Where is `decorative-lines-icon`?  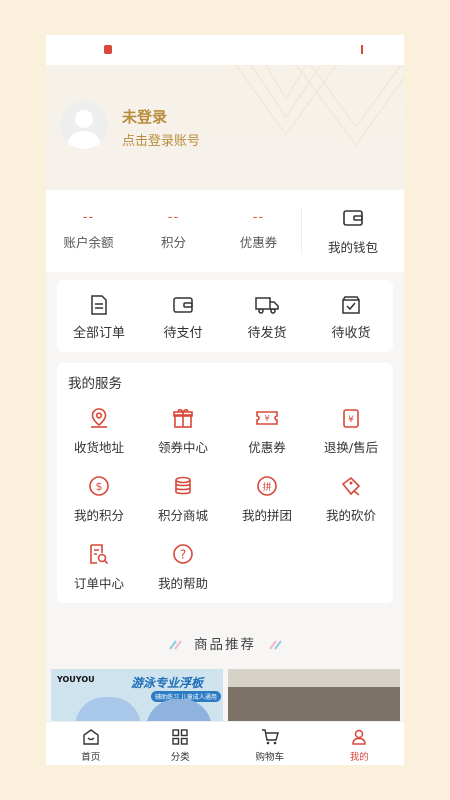
decorative-lines-icon is located at coordinates (319, 106).